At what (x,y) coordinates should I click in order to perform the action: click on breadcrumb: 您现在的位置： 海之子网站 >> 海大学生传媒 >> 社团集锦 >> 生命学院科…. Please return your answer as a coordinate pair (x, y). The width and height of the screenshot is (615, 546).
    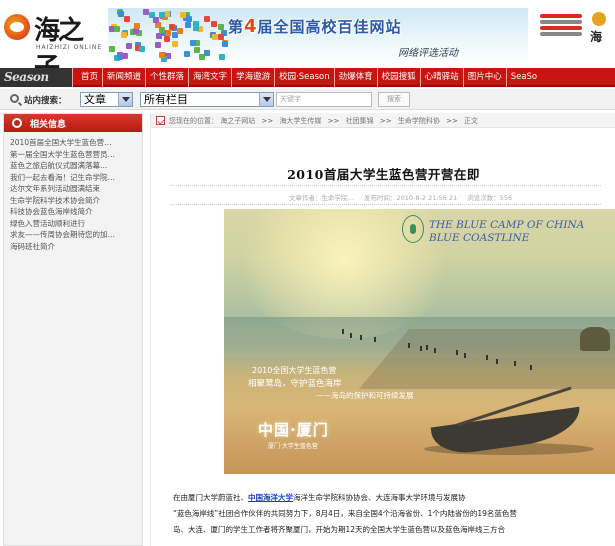
    Looking at the image, I should click on (383, 120).